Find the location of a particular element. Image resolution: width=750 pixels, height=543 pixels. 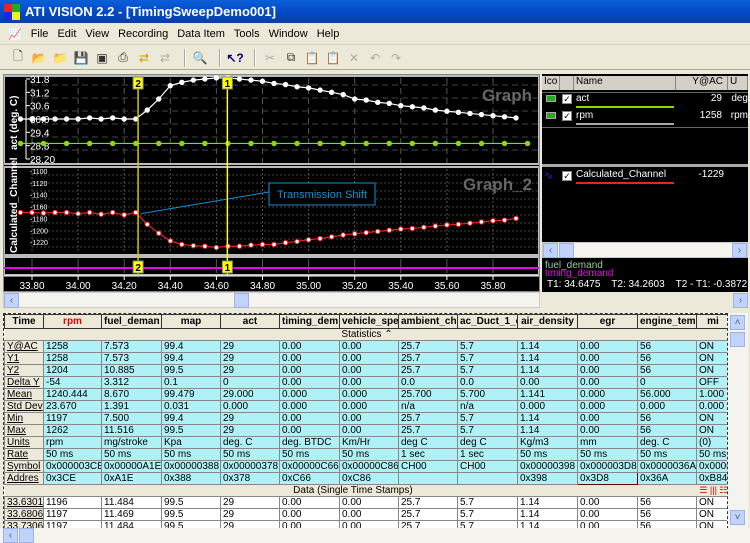

col-name: Name is located at coordinates (625, 83).